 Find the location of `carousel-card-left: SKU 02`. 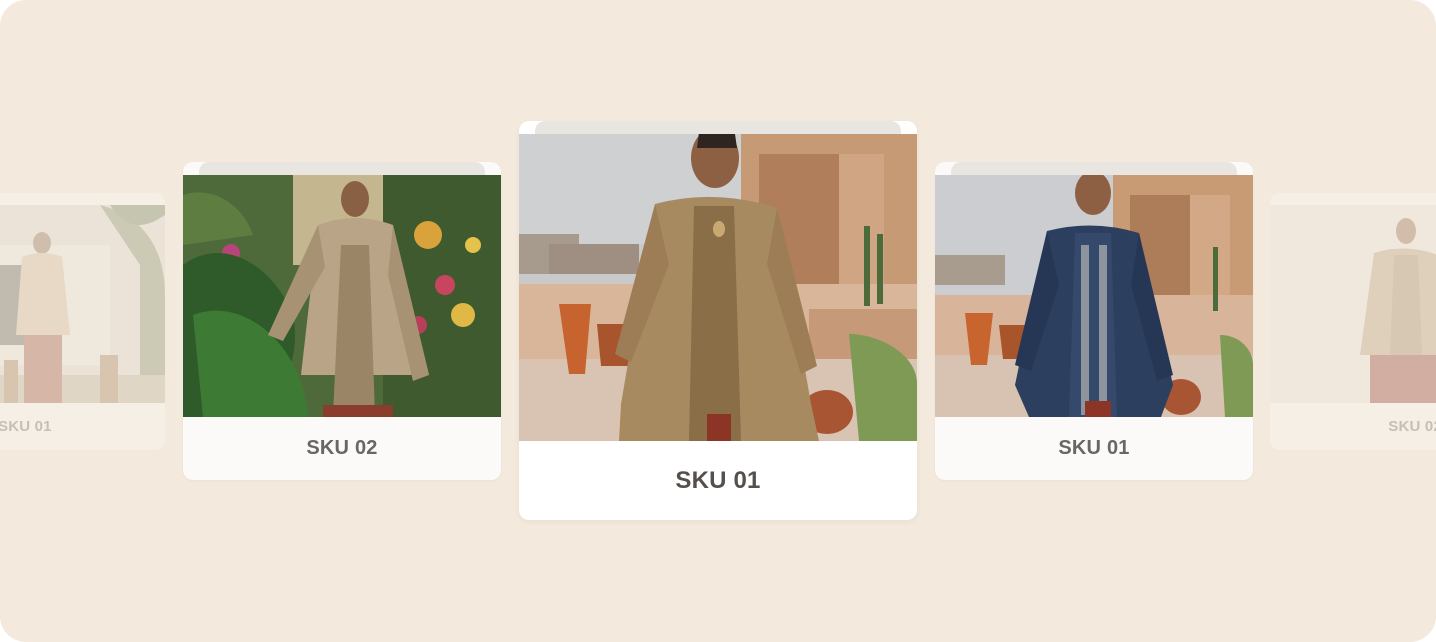

carousel-card-left: SKU 02 is located at coordinates (342, 321).